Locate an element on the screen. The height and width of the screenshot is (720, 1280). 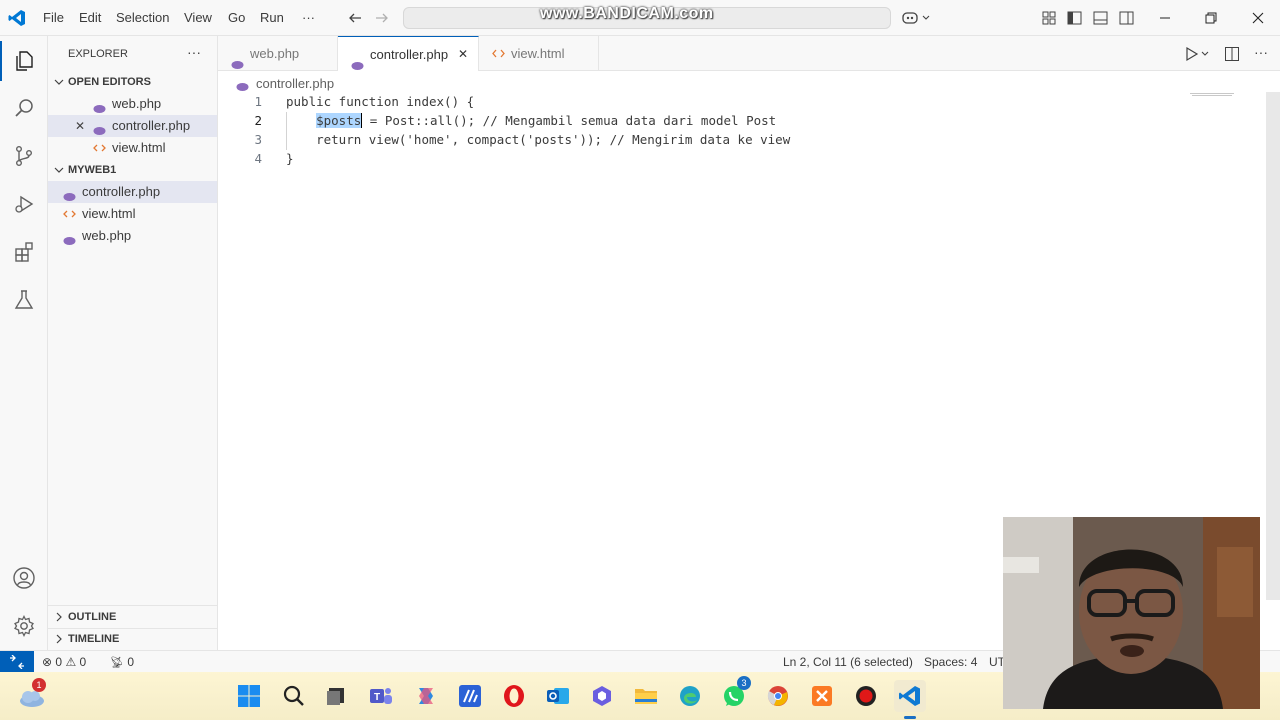
toggle-panel-icon is located at coordinates (1100, 19).